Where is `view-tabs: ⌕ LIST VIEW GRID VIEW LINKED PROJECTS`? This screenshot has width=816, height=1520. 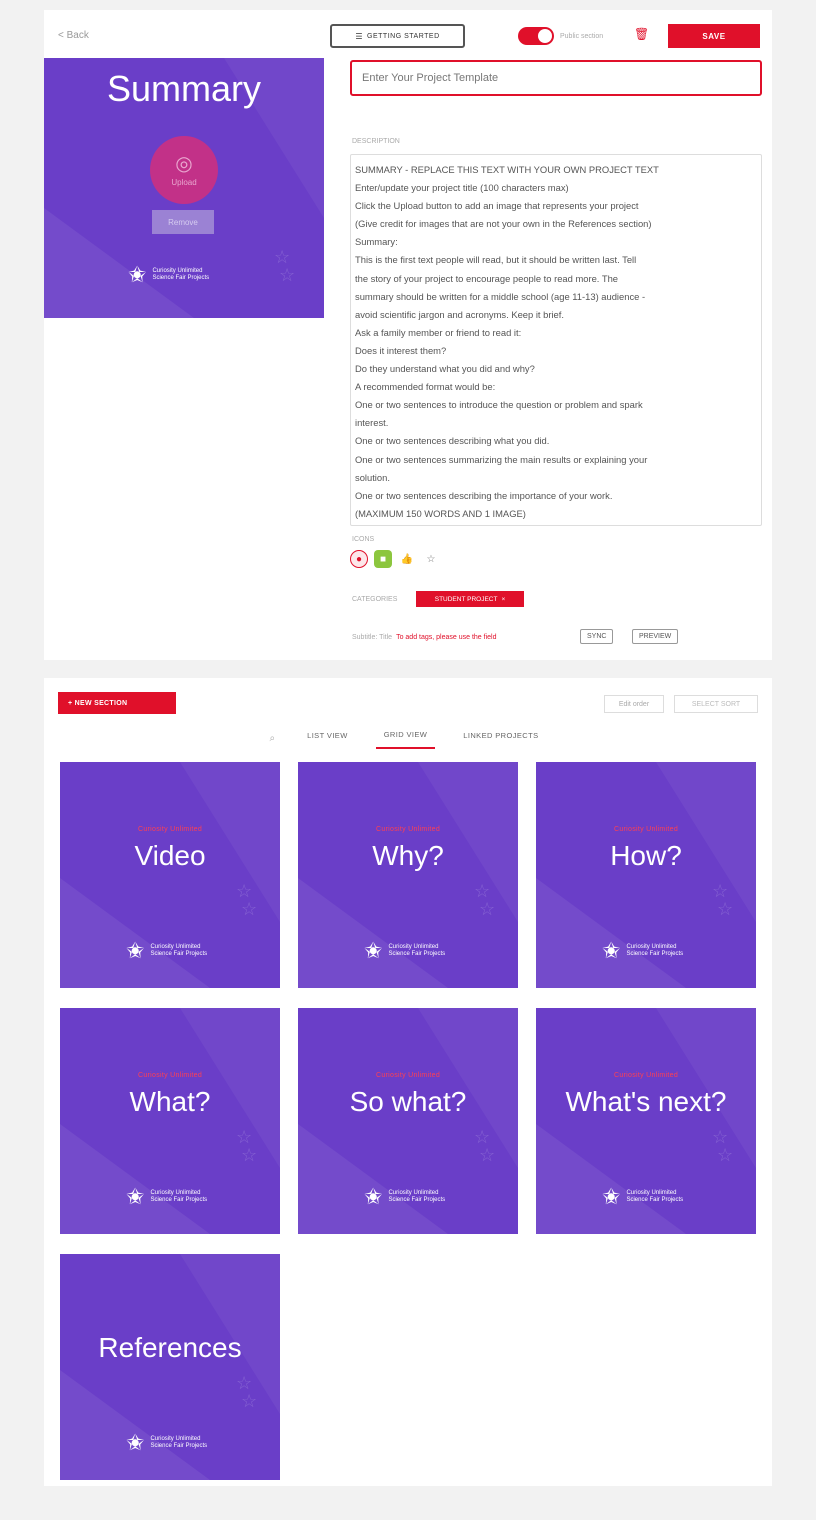
view-tabs: ⌕ LIST VIEW GRID VIEW LINKED PROJECTS is located at coordinates (408, 738).